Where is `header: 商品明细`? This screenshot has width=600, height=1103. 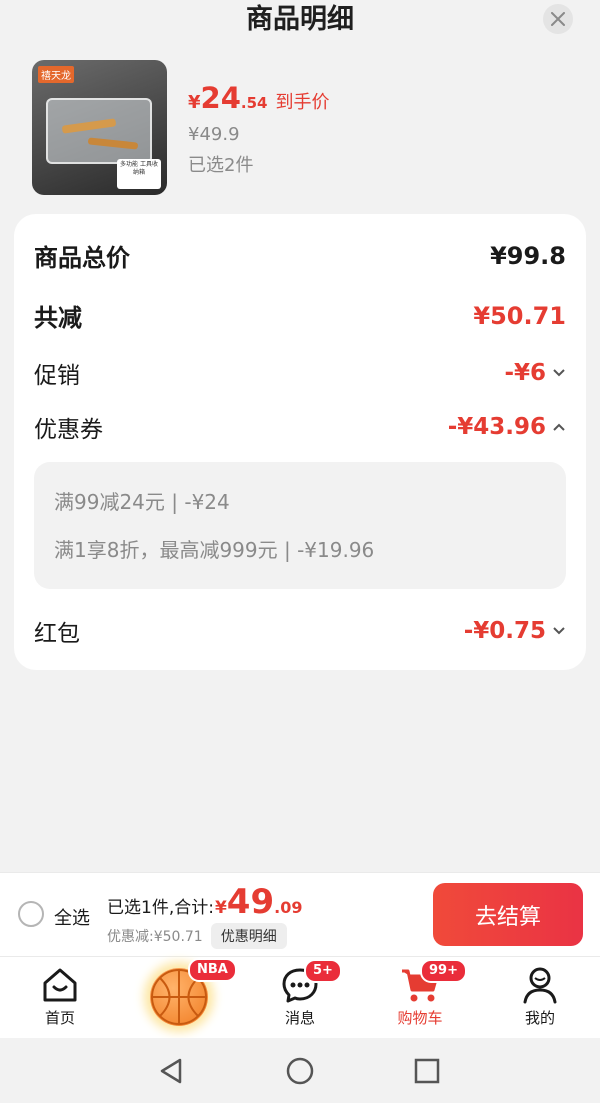 header: 商品明细 is located at coordinates (300, 22).